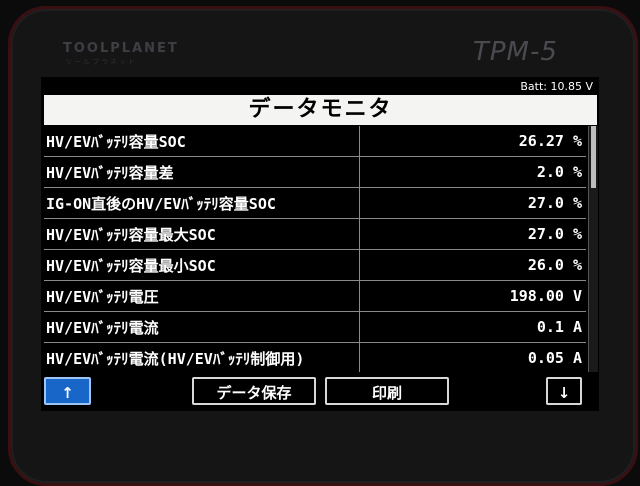 The height and width of the screenshot is (486, 640). I want to click on row-label: HV/EVﾊﾞｯﾃﾘ電流(HV/EVﾊﾞｯﾃﾘ制御用), so click(202, 357).